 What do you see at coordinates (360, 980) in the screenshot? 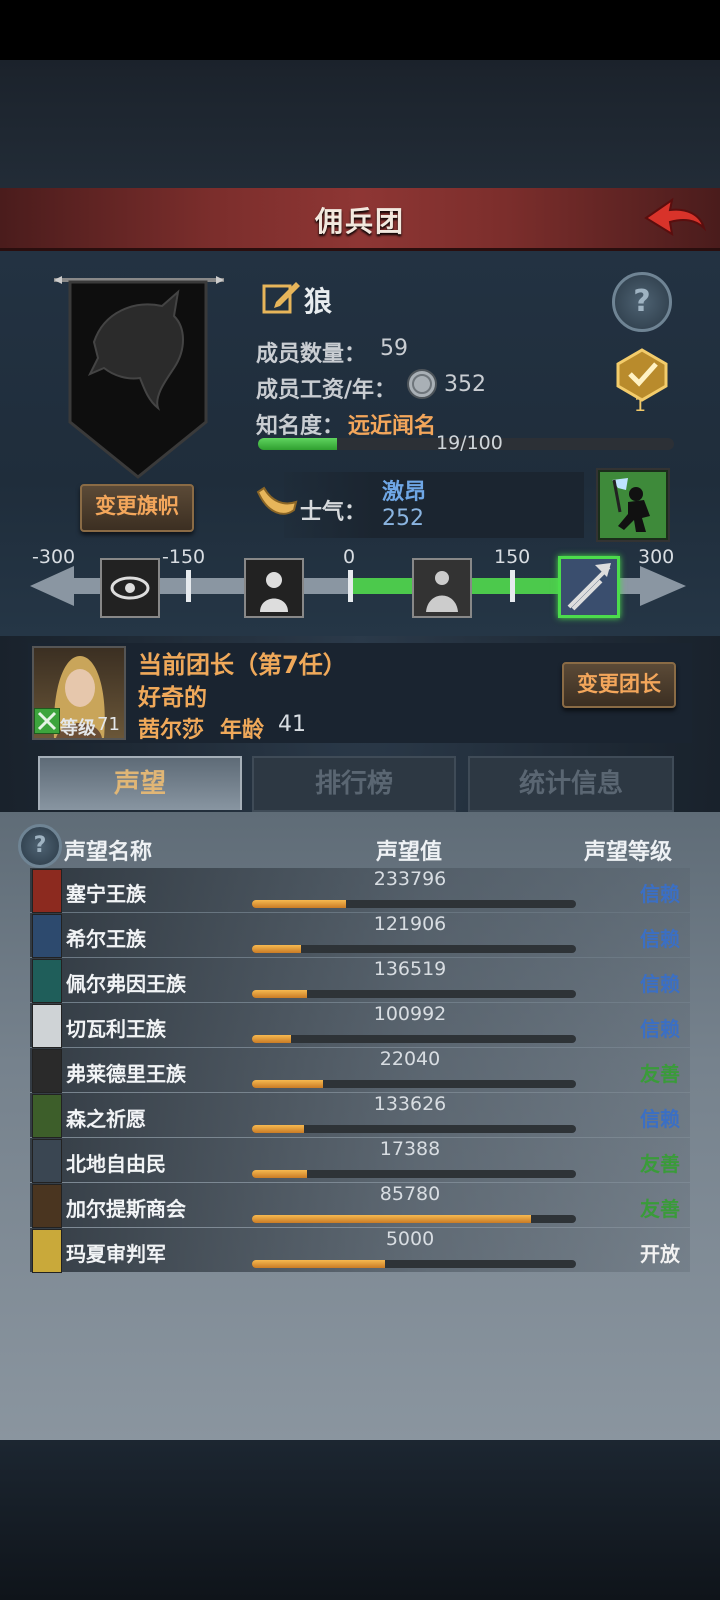
I see `reputation-row: 佩尔弗因王族 136519 信赖` at bounding box center [360, 980].